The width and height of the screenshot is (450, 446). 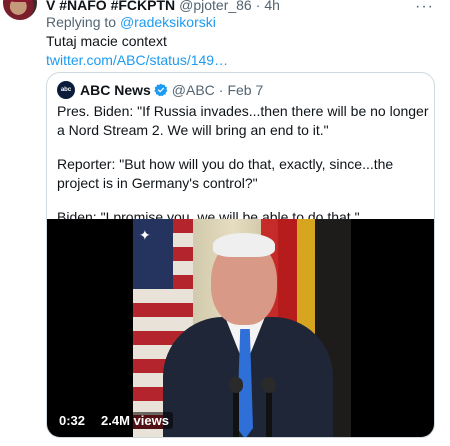 What do you see at coordinates (110, 6) in the screenshot?
I see `display-name: V #NAFO #FCKPTN` at bounding box center [110, 6].